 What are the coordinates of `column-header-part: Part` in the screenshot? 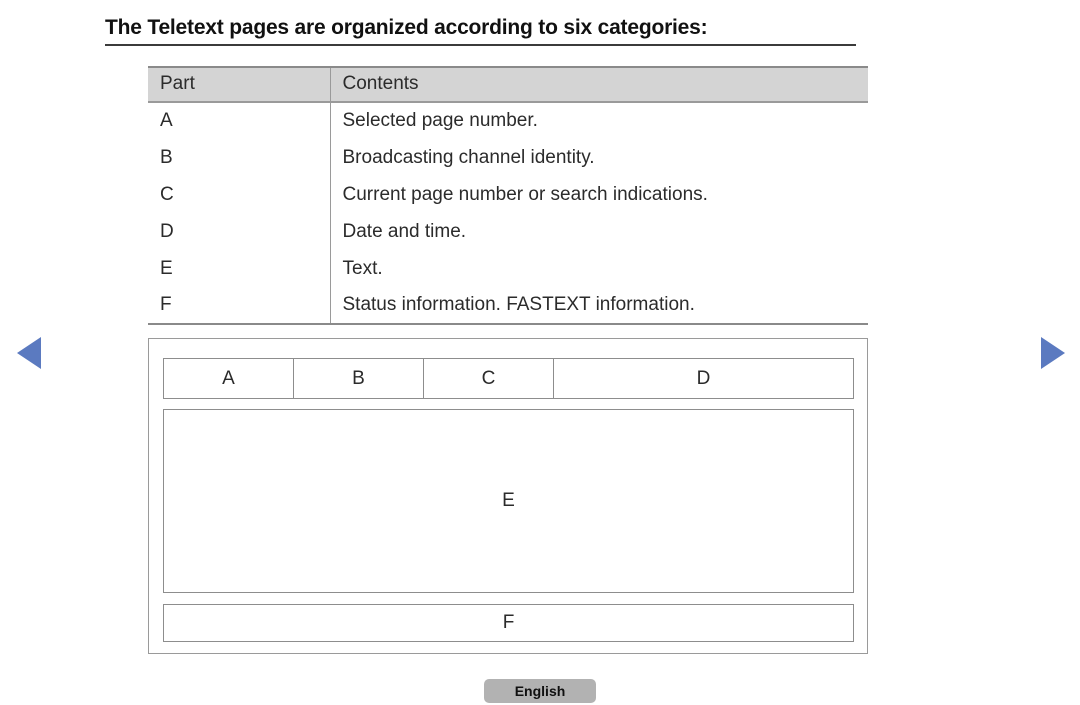 It's located at (239, 84).